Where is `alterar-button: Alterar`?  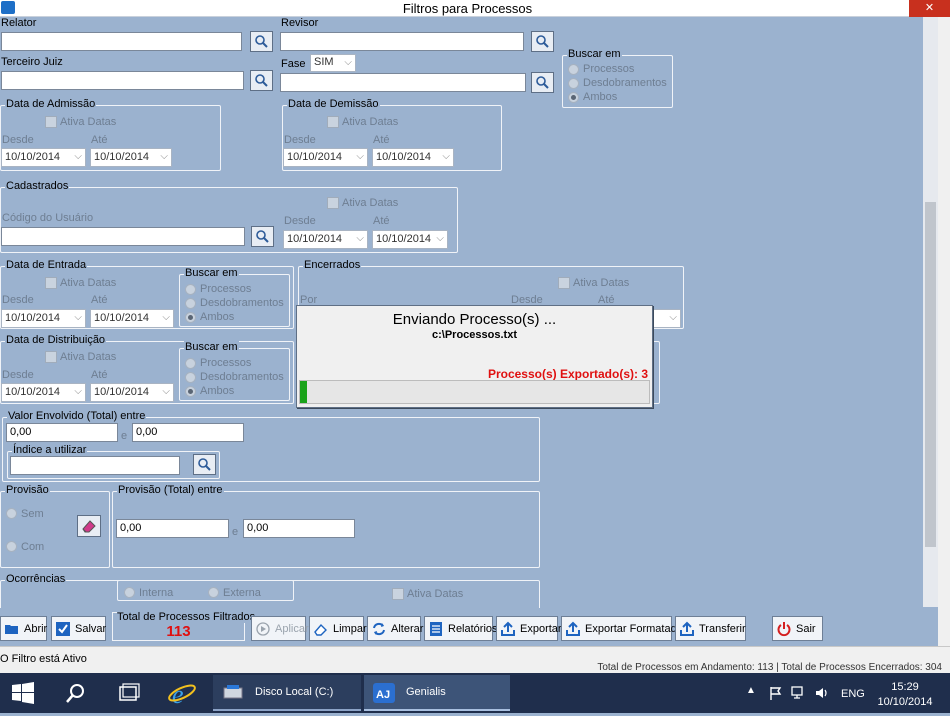
alterar-button: Alterar is located at coordinates (395, 628).